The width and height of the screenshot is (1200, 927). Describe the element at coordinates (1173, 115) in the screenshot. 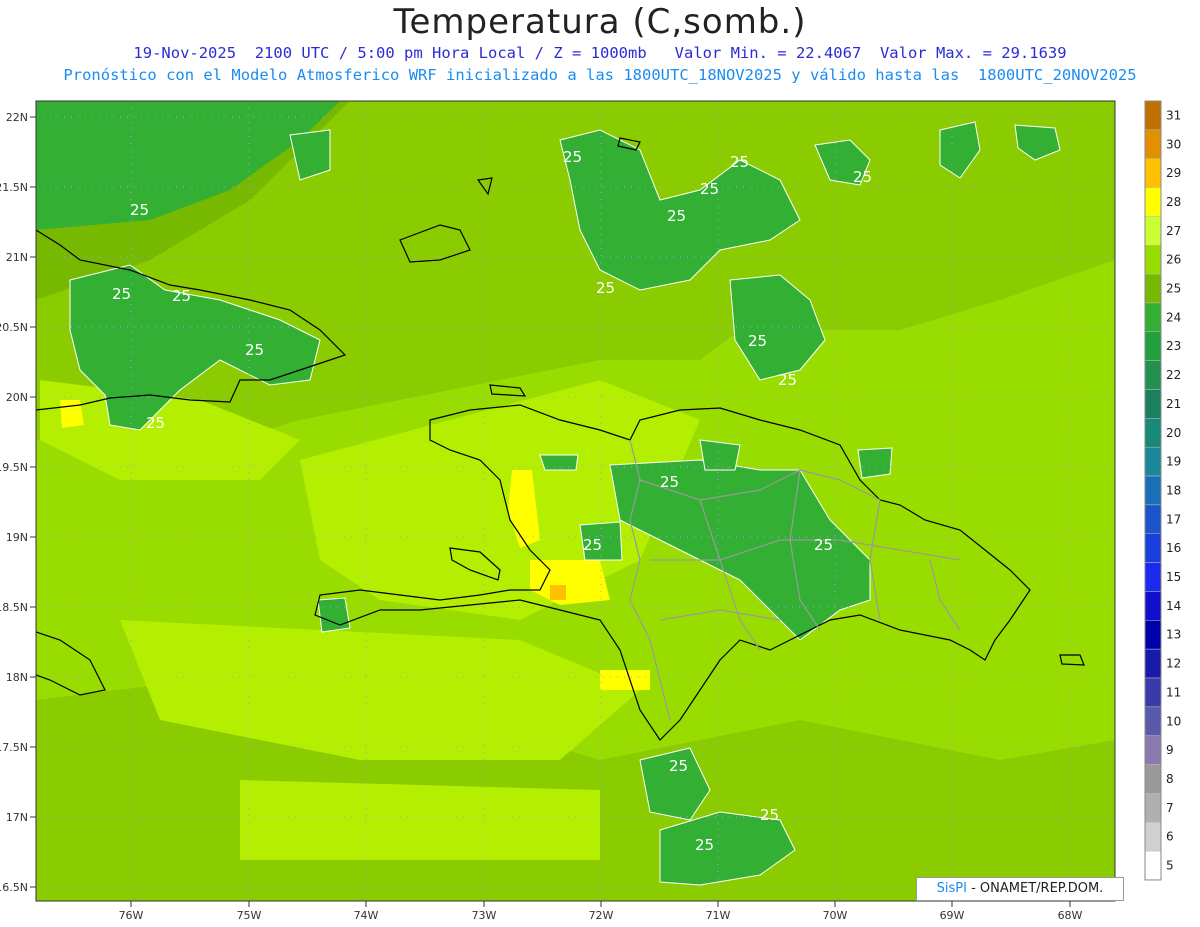

I see `colorbar-label: 31` at that location.